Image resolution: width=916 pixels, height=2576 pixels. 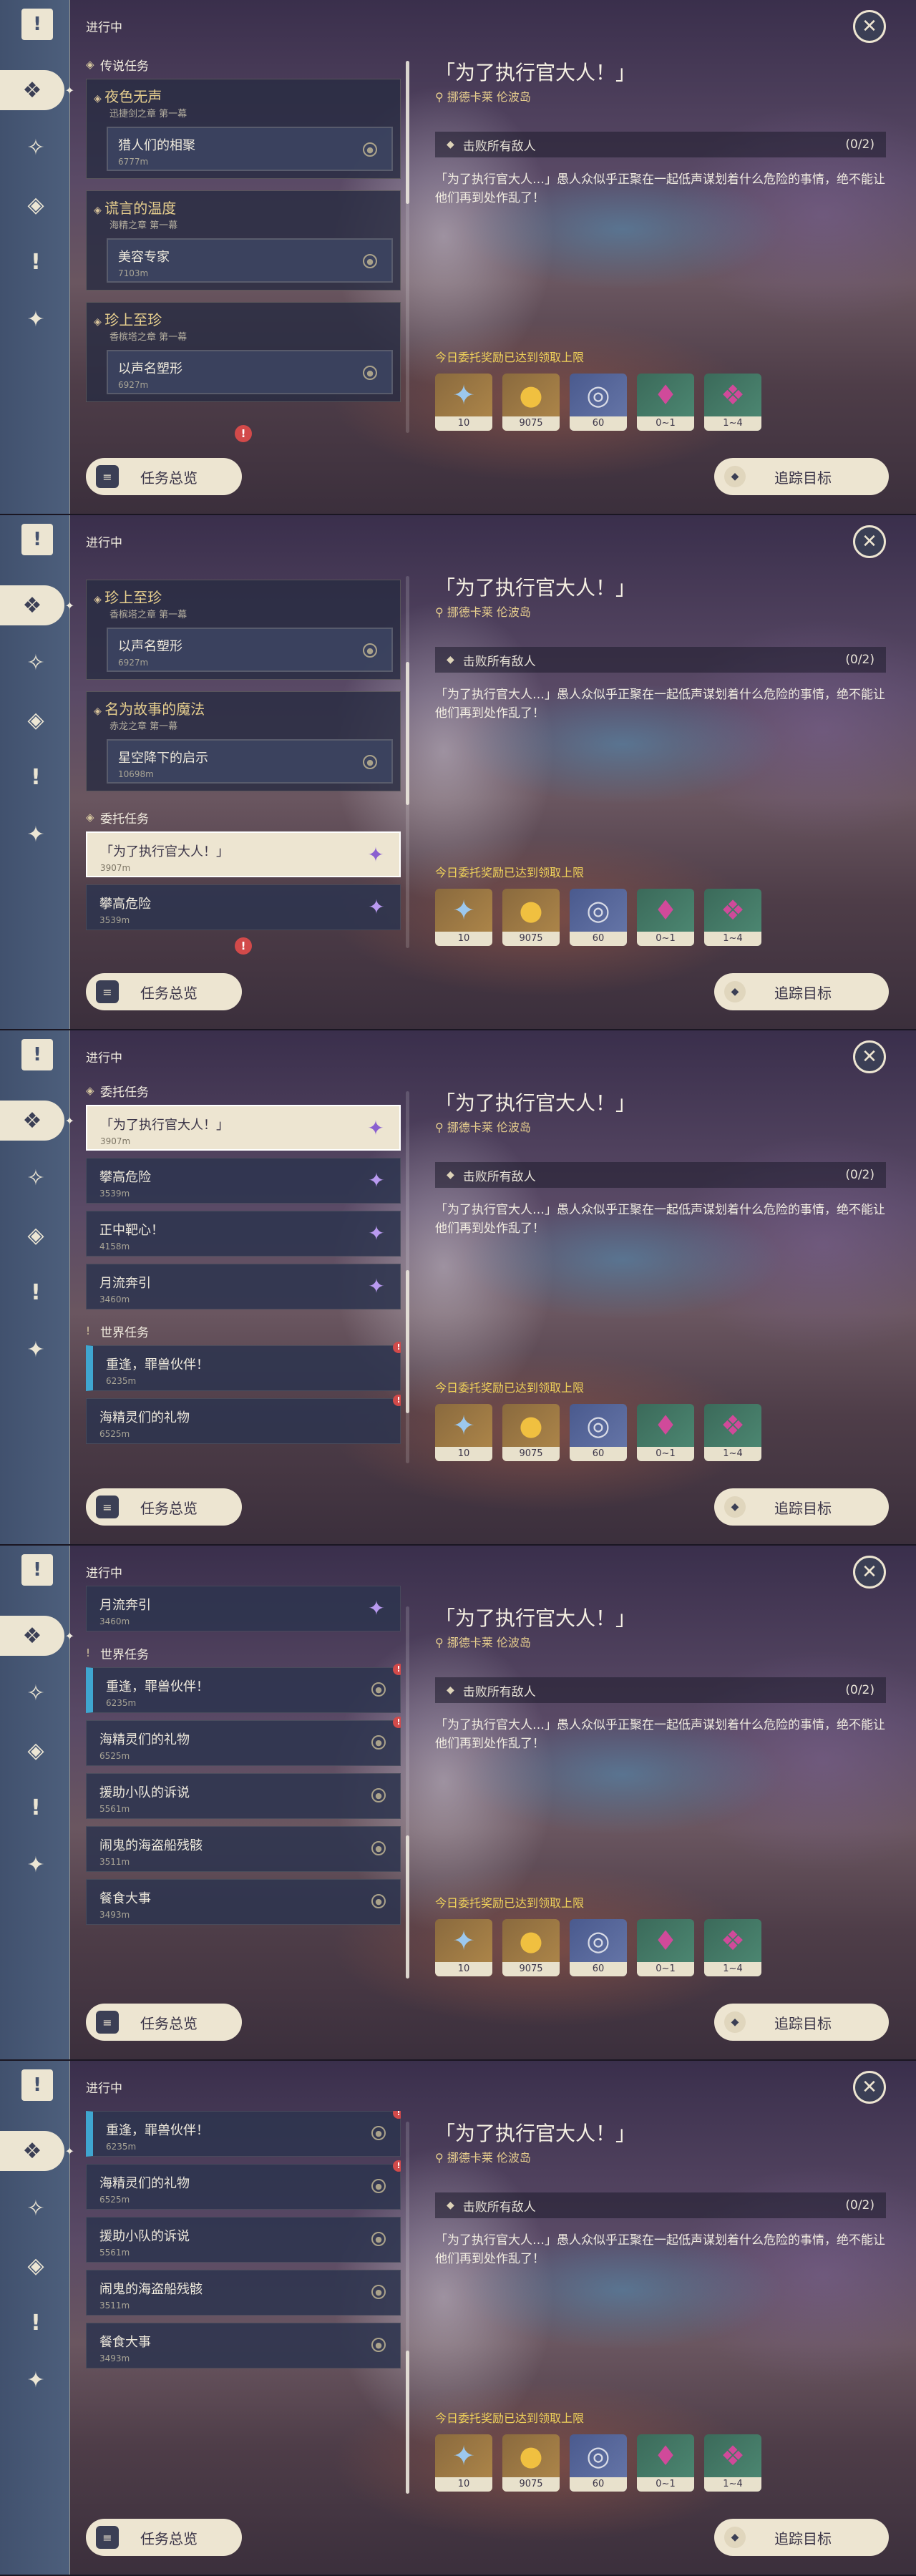 I want to click on list-item: 月流奔引 3460m ✦, so click(x=243, y=1286).